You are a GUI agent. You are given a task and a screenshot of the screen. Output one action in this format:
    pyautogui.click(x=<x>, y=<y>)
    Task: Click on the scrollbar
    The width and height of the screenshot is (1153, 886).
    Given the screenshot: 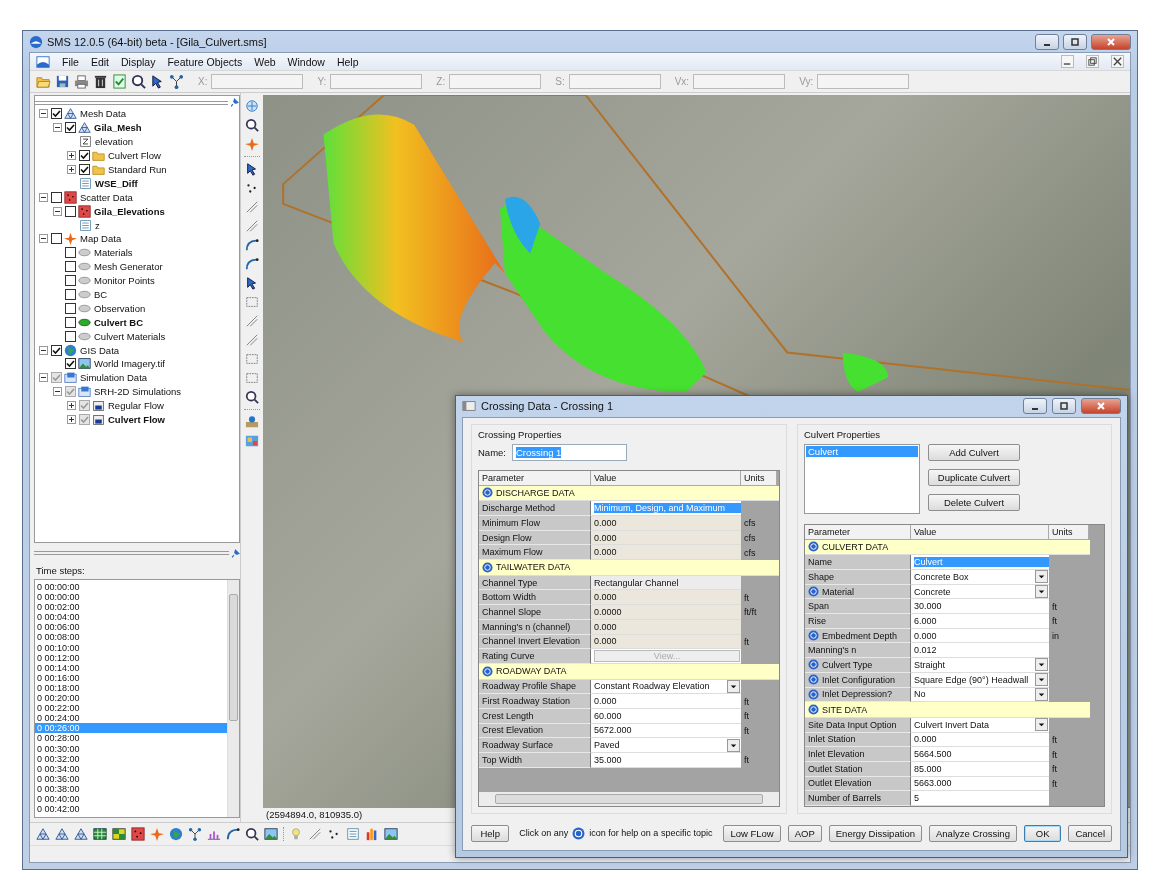 What is the action you would take?
    pyautogui.click(x=233, y=698)
    